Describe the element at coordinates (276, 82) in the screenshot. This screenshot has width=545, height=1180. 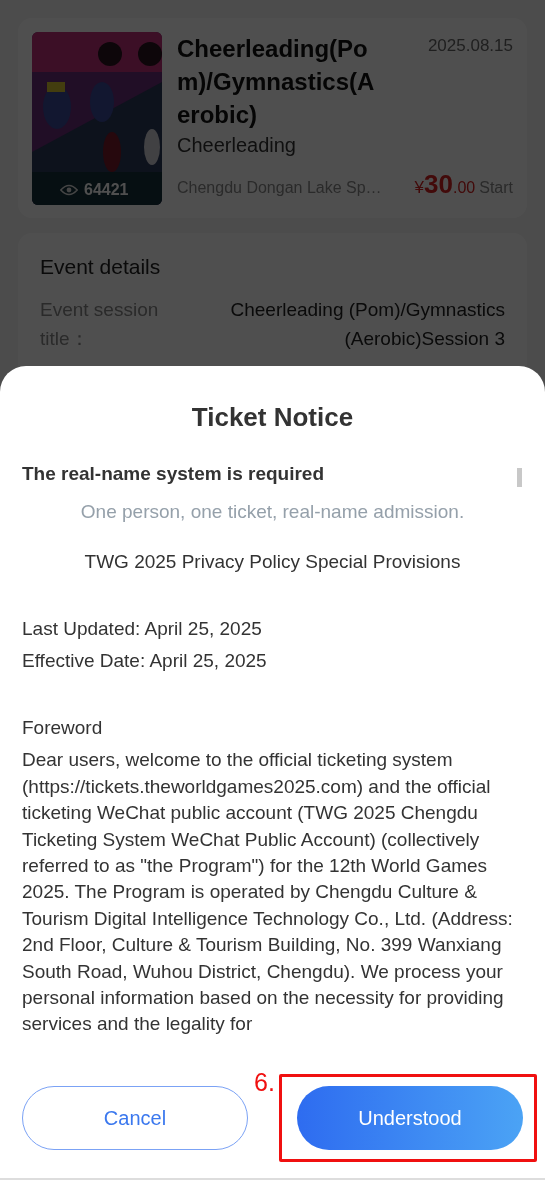
I see `event-title: Cheerleading(Pom)/Gymnastics(Aerobic)` at that location.